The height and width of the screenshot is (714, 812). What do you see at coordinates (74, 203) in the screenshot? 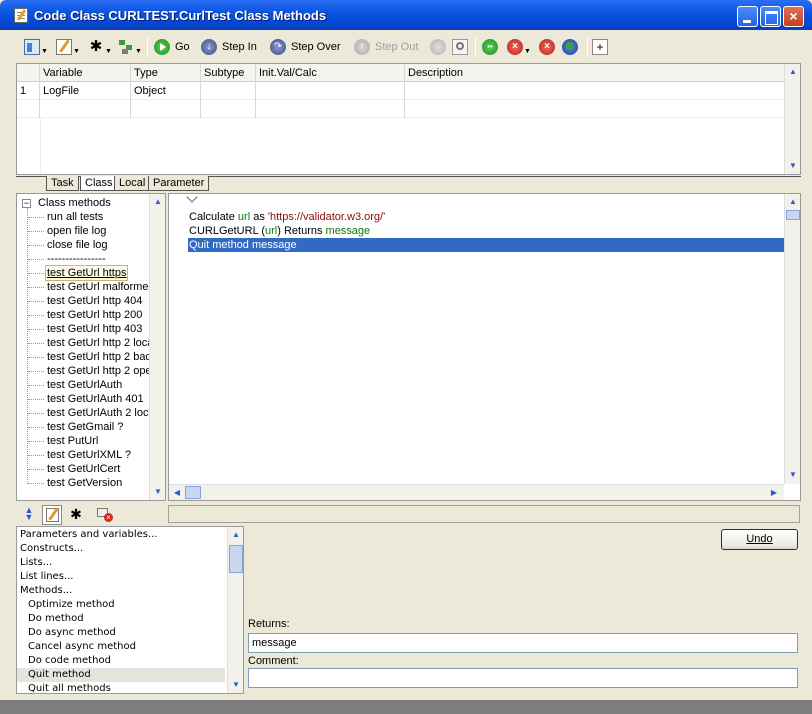
I see `tree-root-class-methods: Class methods` at bounding box center [74, 203].